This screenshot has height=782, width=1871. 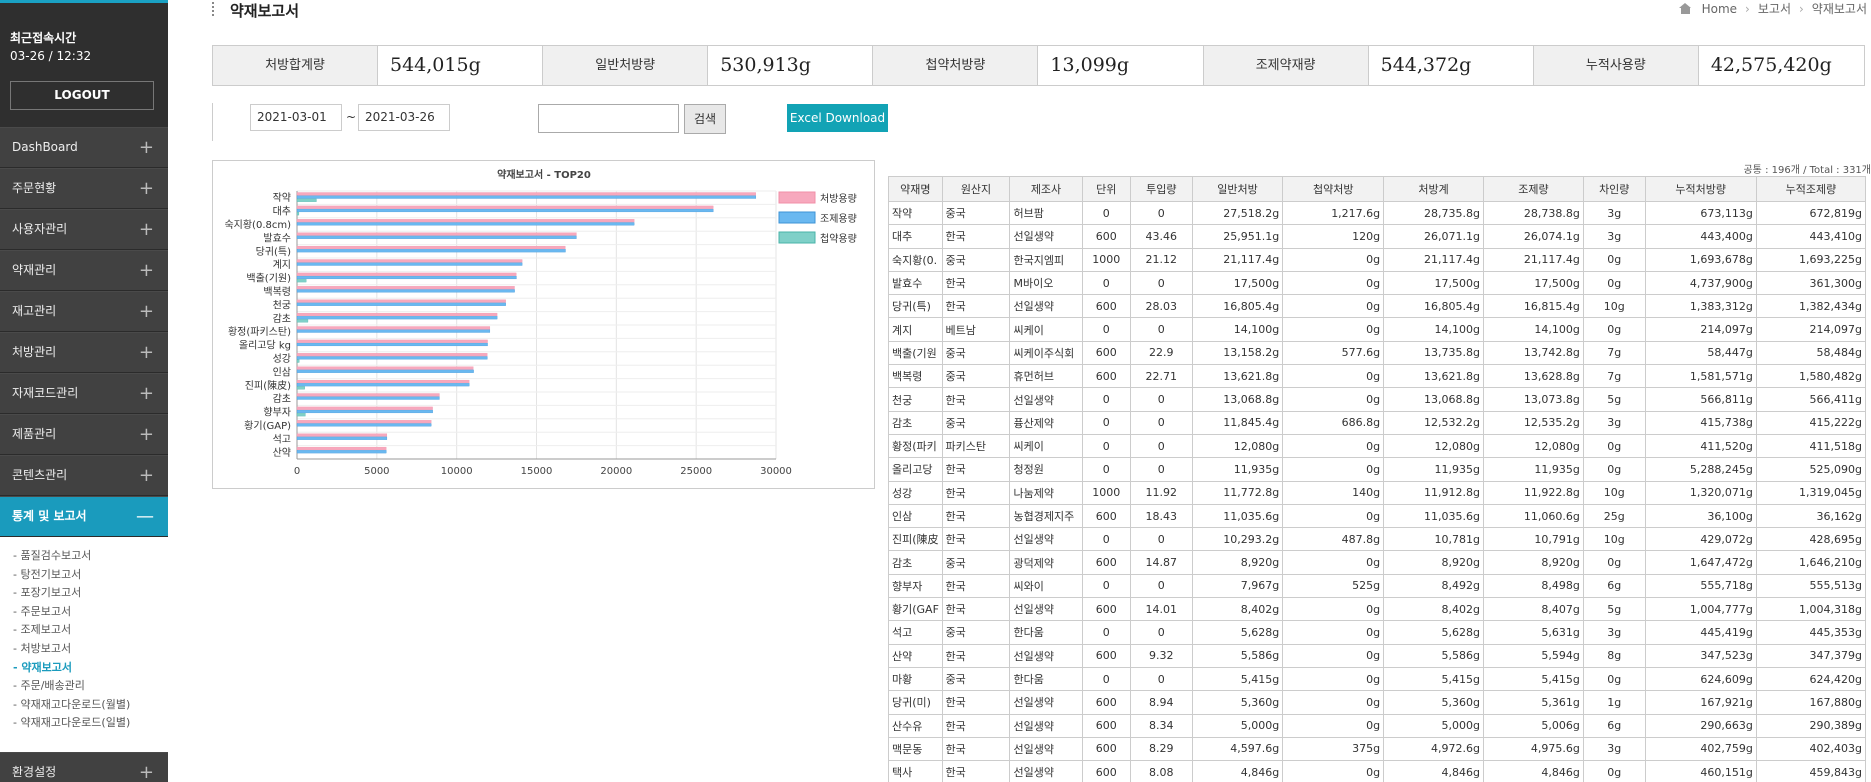 I want to click on column-header: 누적처방량, so click(x=1700, y=189).